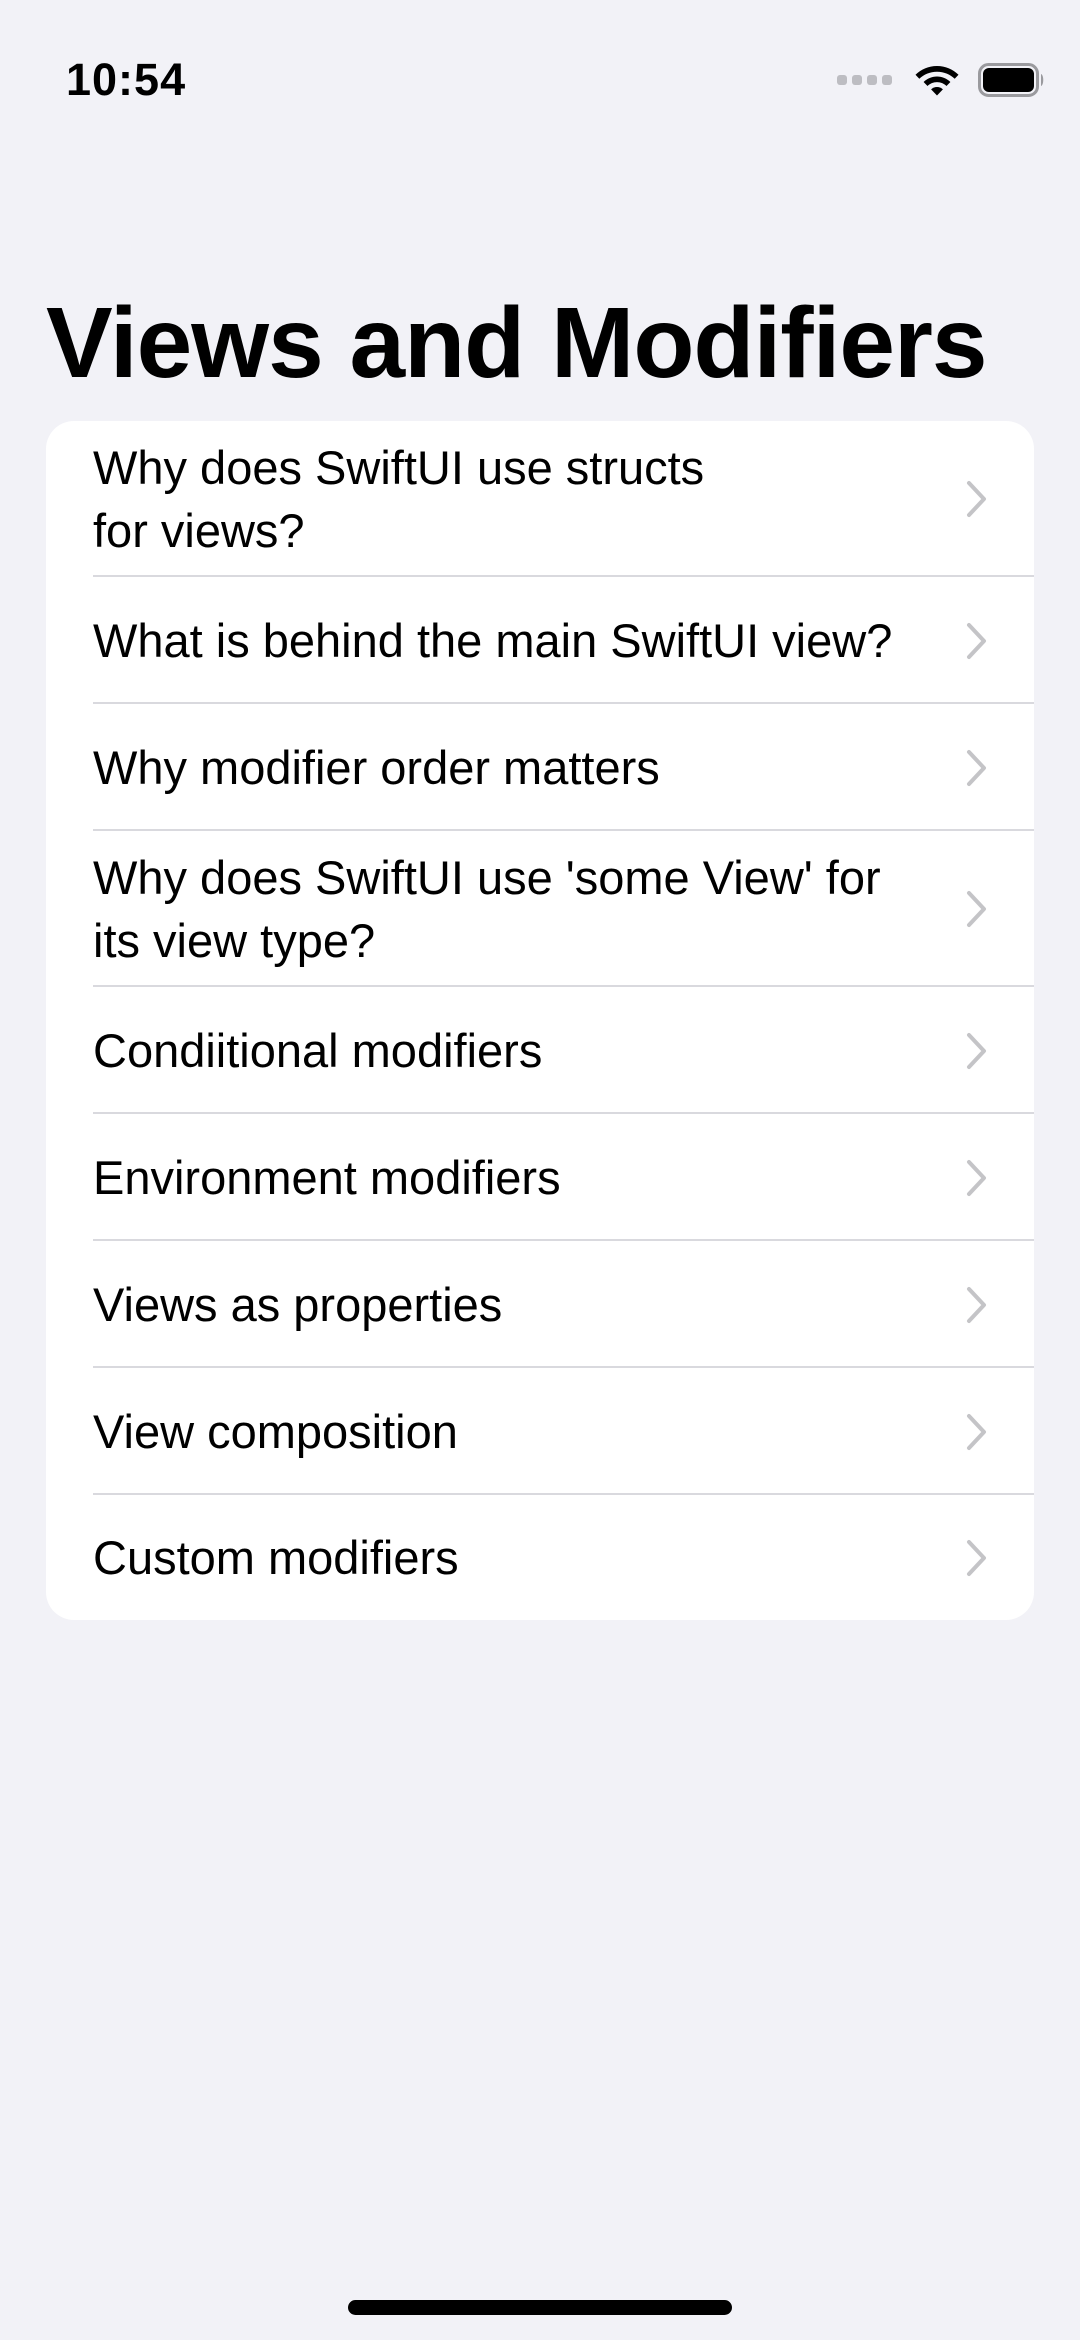 This screenshot has height=2340, width=1080. What do you see at coordinates (540, 75) in the screenshot?
I see `status-bar: 10:54` at bounding box center [540, 75].